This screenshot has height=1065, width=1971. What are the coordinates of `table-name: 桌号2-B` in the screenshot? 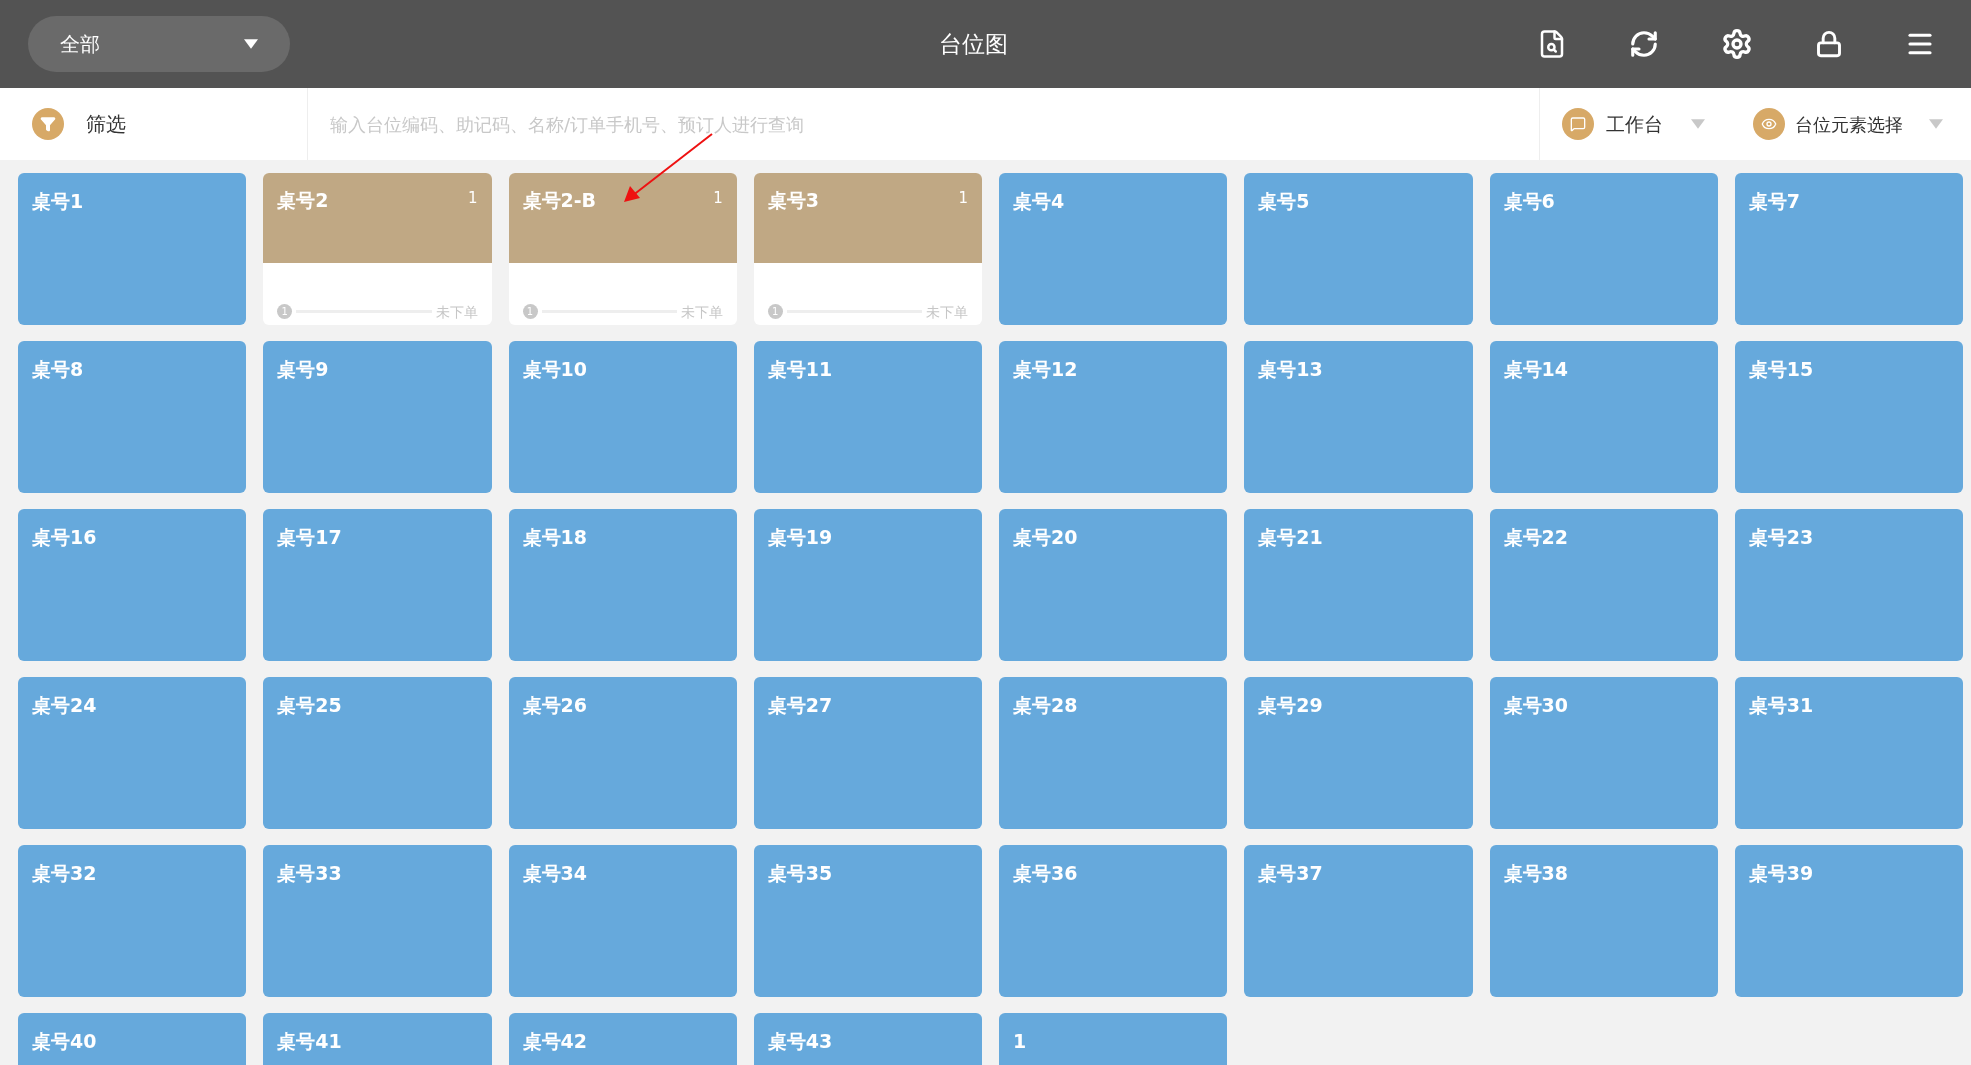 It's located at (559, 200).